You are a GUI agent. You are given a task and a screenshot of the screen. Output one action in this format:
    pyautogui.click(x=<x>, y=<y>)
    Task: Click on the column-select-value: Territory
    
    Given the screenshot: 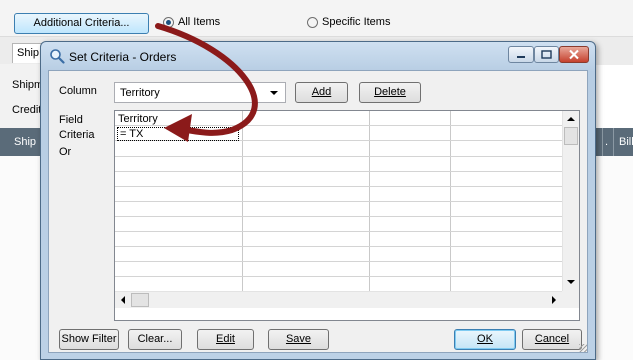 What is the action you would take?
    pyautogui.click(x=140, y=93)
    